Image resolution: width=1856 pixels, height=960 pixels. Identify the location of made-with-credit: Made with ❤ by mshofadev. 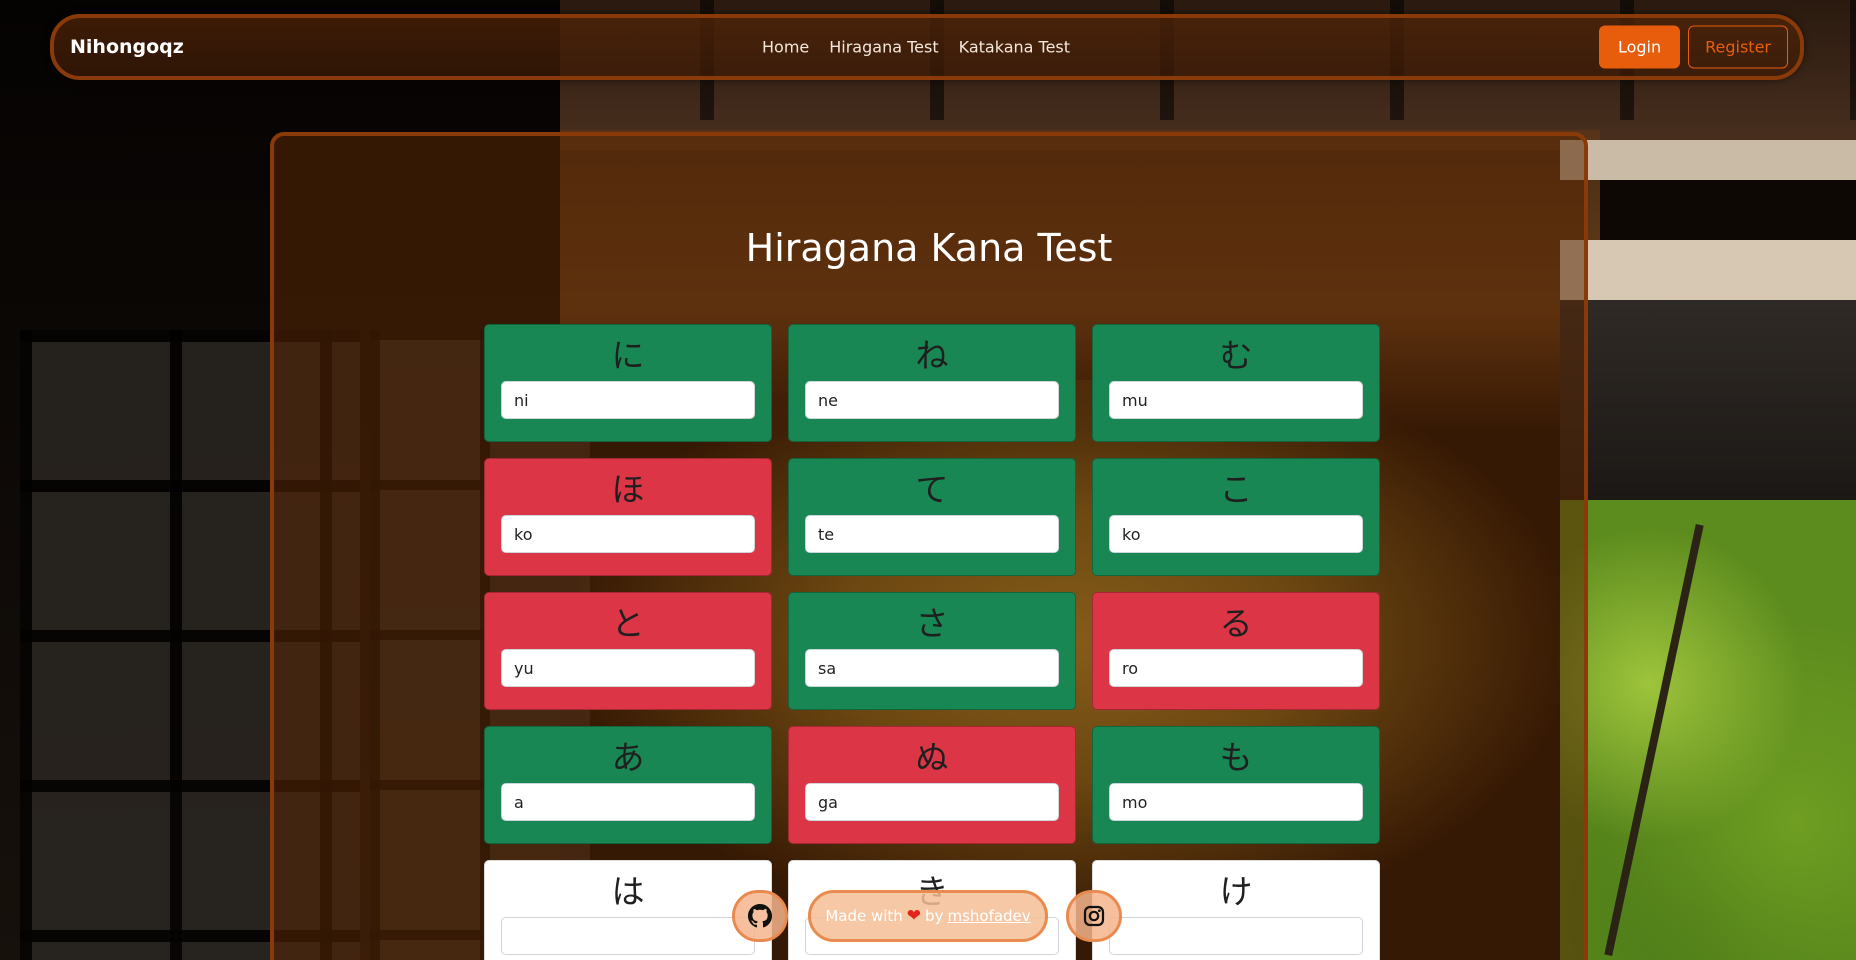
(928, 916).